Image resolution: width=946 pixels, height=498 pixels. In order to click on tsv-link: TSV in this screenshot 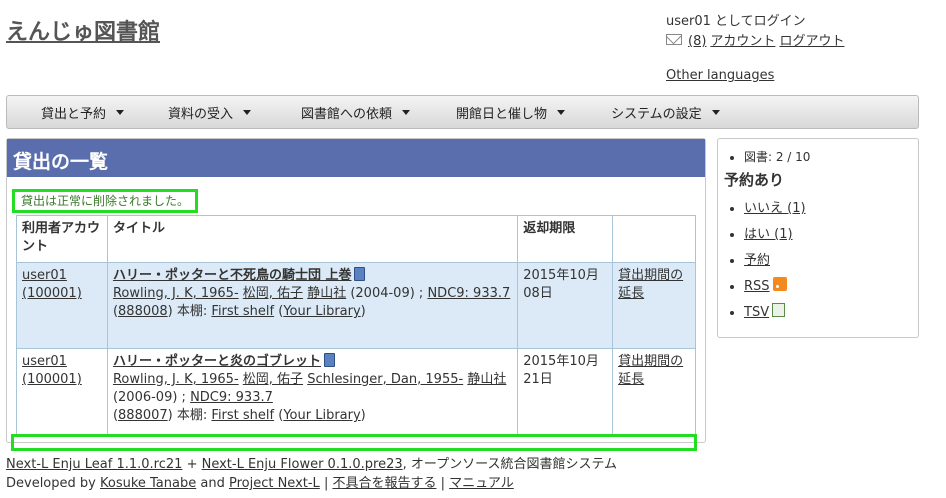, I will do `click(756, 312)`.